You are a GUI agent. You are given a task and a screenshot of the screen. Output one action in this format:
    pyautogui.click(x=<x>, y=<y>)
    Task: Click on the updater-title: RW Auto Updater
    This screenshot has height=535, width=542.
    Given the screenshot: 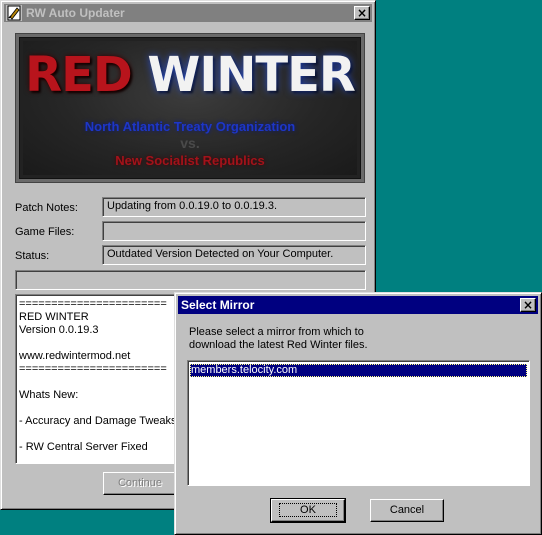 What is the action you would take?
    pyautogui.click(x=75, y=13)
    